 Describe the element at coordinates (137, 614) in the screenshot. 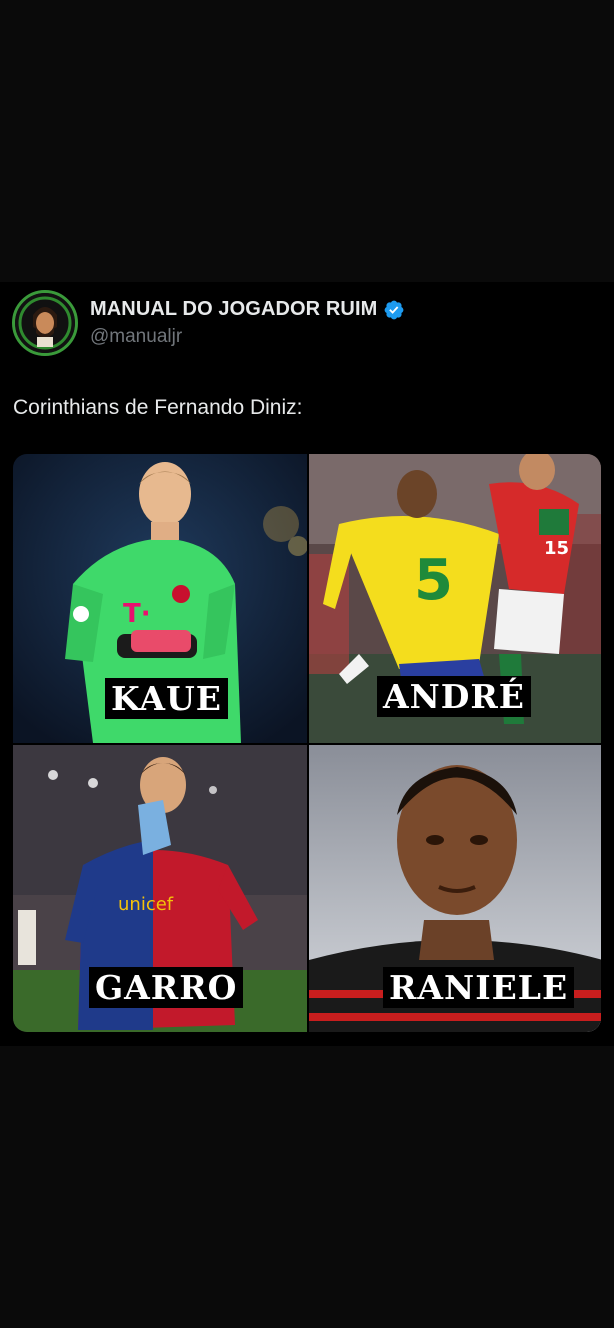

I see `jersey-logo-text: T·` at that location.